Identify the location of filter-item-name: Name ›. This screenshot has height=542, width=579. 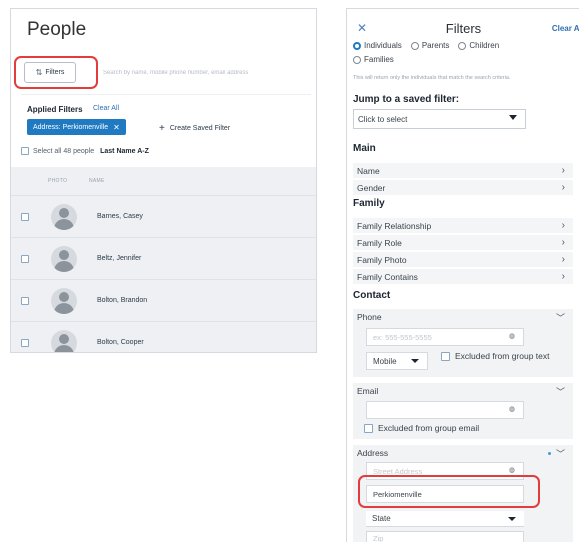
(463, 170).